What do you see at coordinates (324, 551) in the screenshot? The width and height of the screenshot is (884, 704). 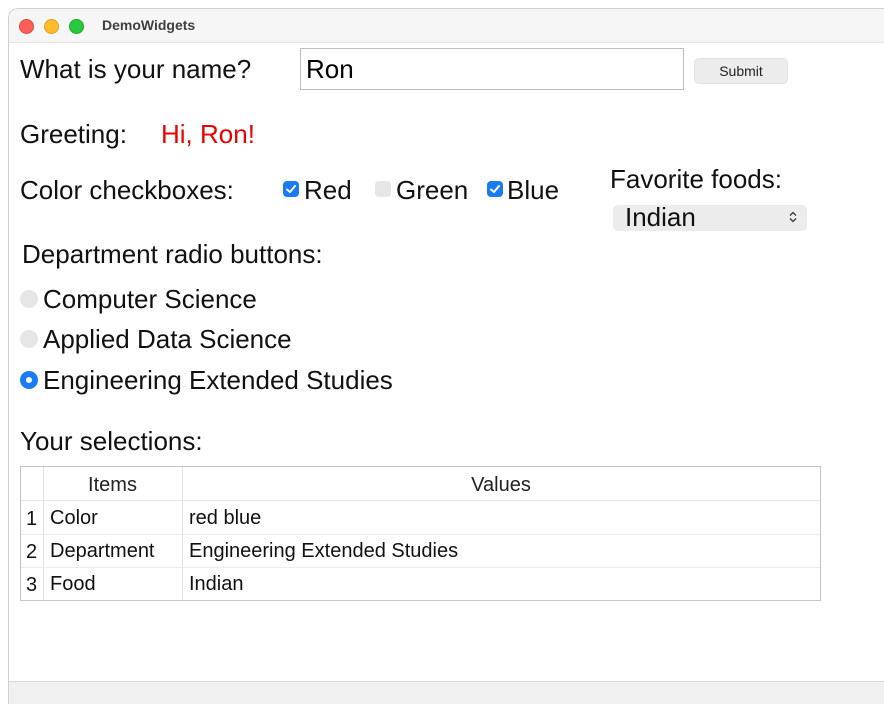 I see `row-value: Engineering Extended Studies` at bounding box center [324, 551].